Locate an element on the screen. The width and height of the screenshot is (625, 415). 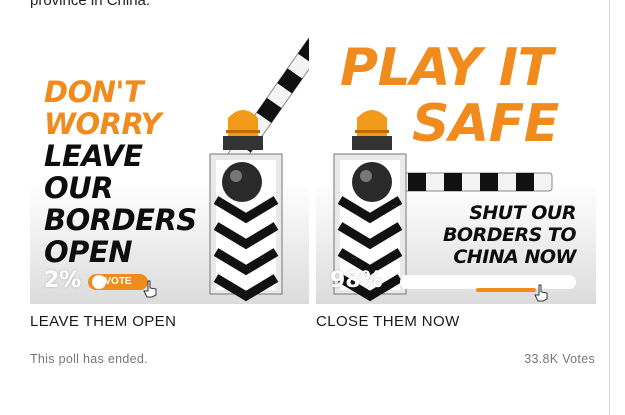
headline-line: SAFE is located at coordinates (485, 124).